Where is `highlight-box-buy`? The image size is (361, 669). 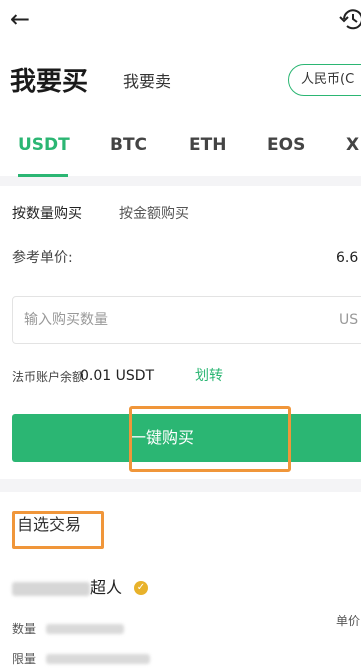
highlight-box-buy is located at coordinates (210, 439).